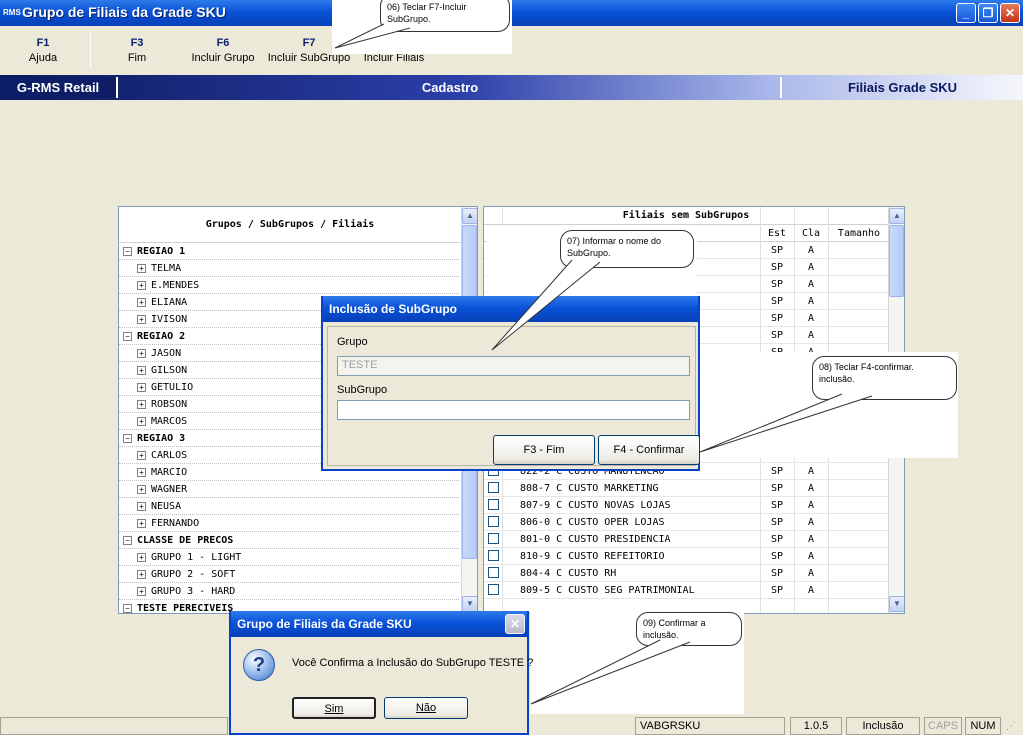 Image resolution: width=1023 pixels, height=735 pixels. Describe the element at coordinates (710, 726) in the screenshot. I see `status-program: VABGRSKU` at that location.